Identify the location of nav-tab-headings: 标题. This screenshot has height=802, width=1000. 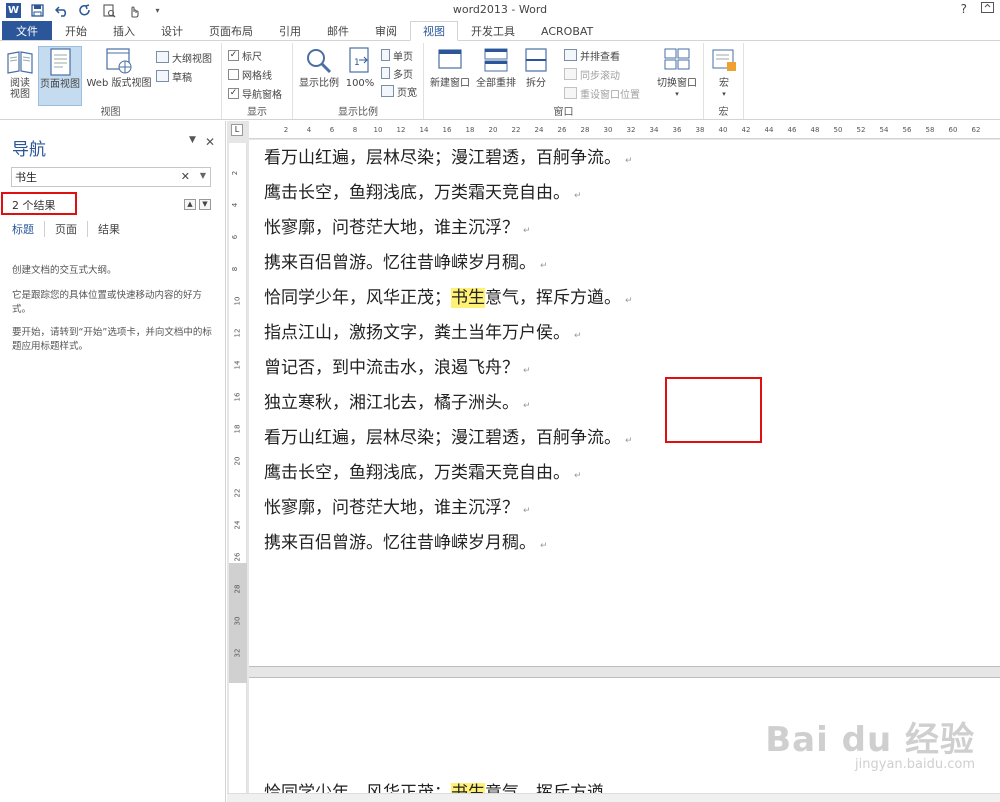
(28, 229).